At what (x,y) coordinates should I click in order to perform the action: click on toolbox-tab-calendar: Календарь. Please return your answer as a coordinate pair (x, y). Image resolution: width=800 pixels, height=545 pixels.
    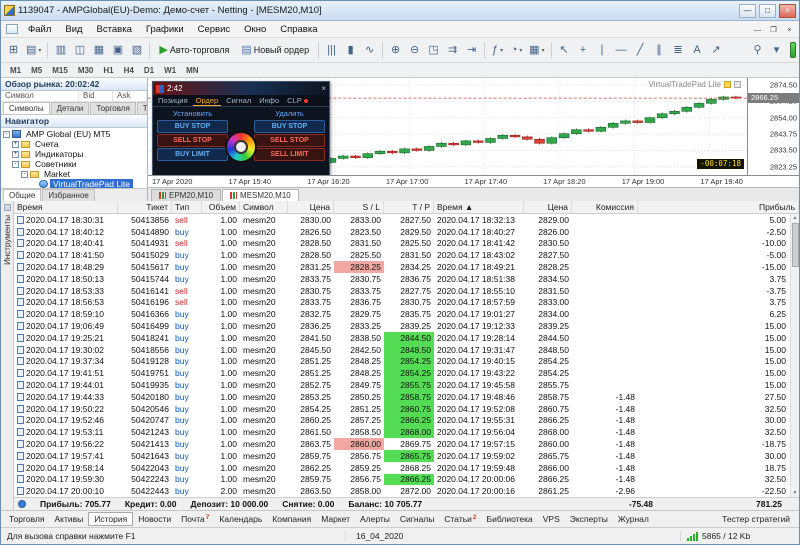
    Looking at the image, I should click on (240, 519).